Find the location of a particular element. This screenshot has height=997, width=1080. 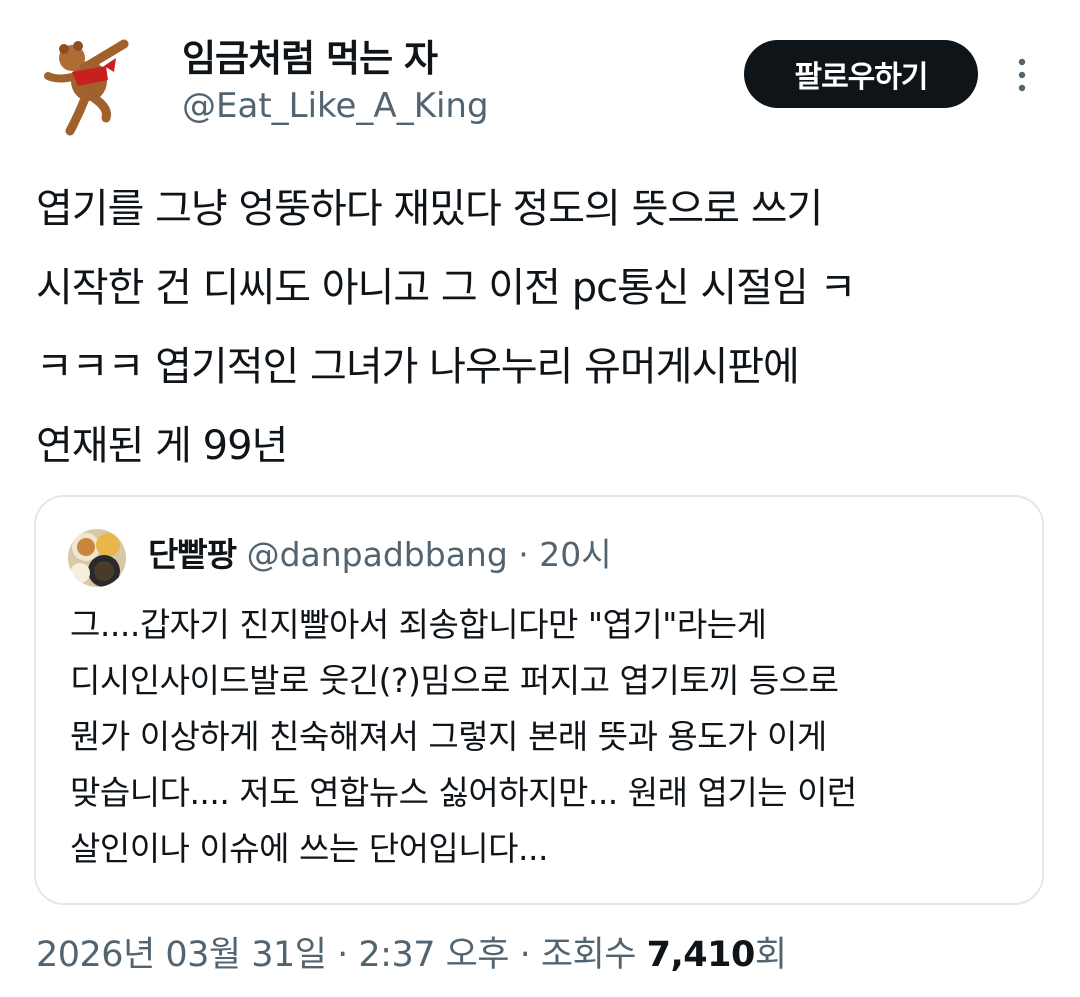

views-label: 조회수 is located at coordinates (593, 955).